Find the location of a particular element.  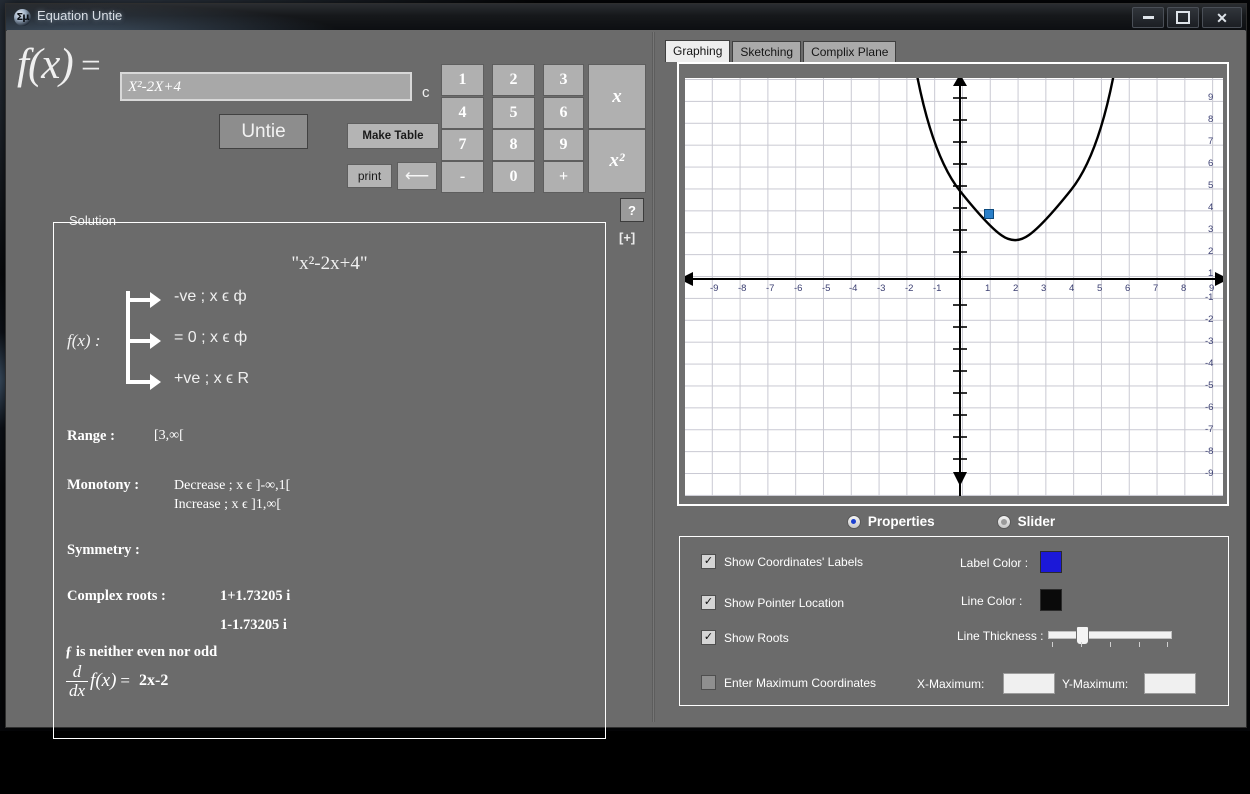

key-4: 4 is located at coordinates (462, 113).